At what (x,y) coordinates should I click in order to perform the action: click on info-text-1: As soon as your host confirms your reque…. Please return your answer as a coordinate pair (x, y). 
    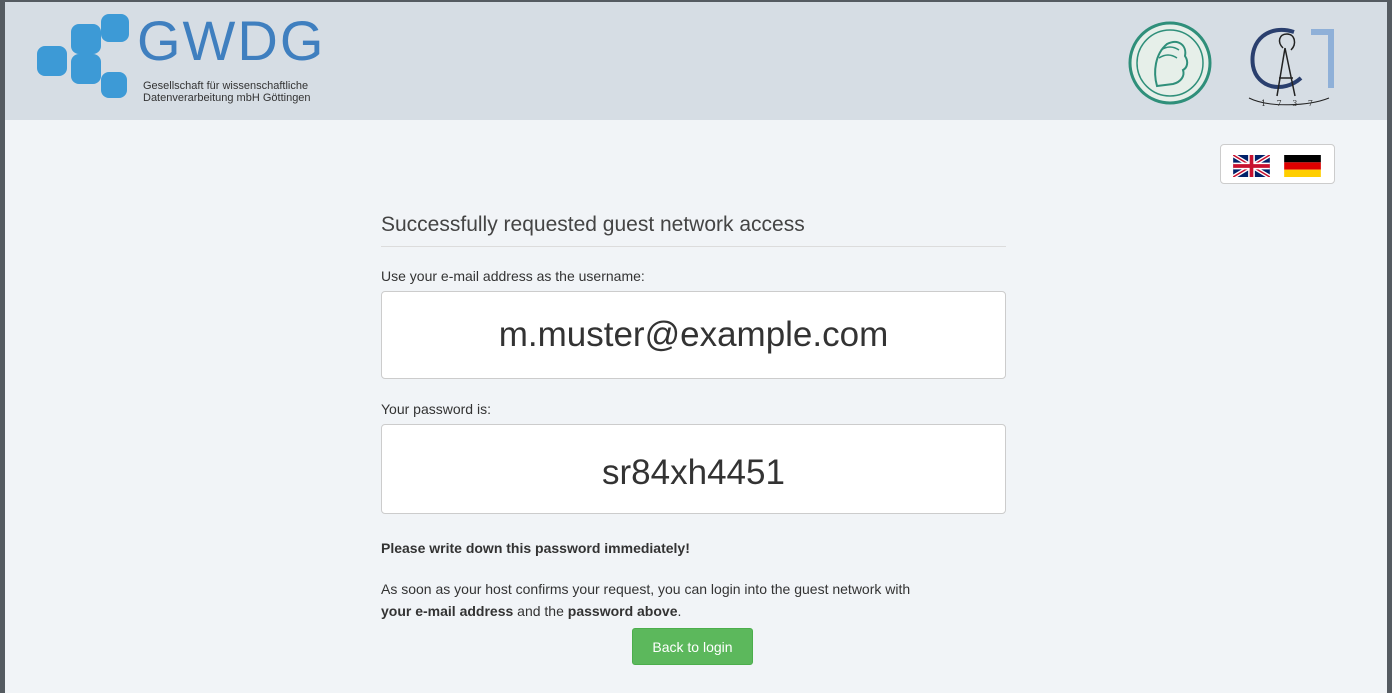
    Looking at the image, I should click on (646, 589).